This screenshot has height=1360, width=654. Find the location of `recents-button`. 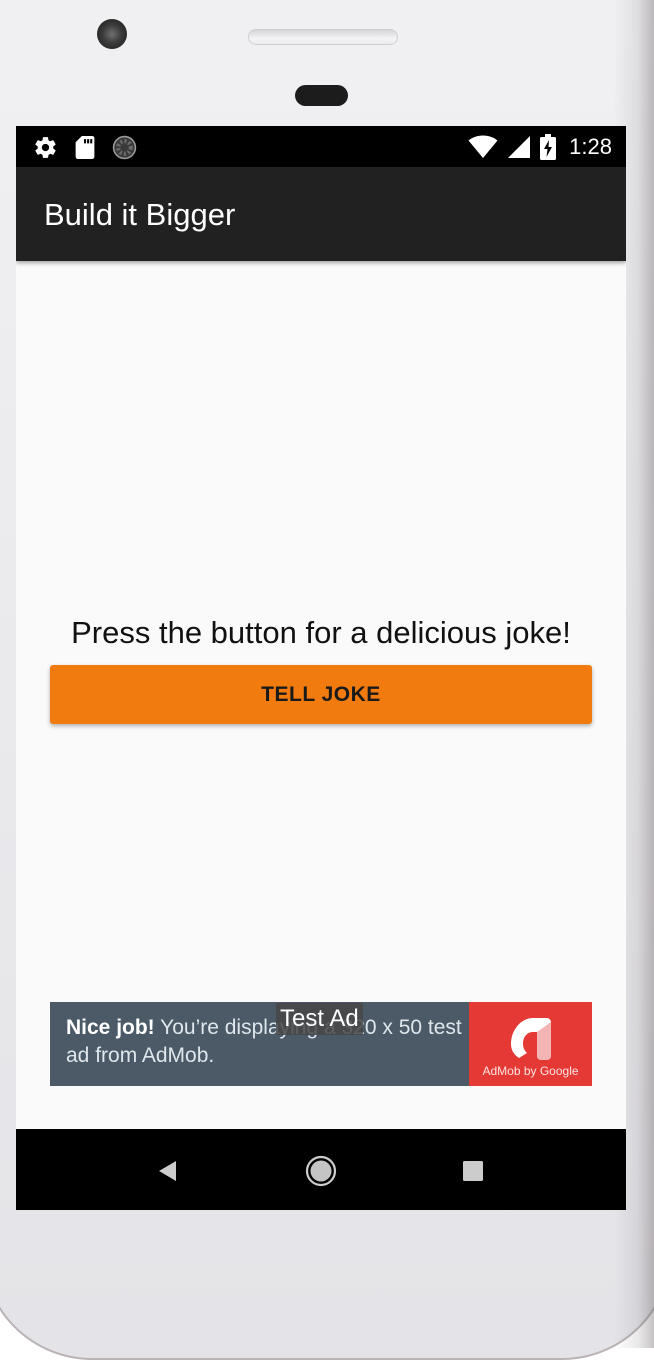

recents-button is located at coordinates (473, 1171).